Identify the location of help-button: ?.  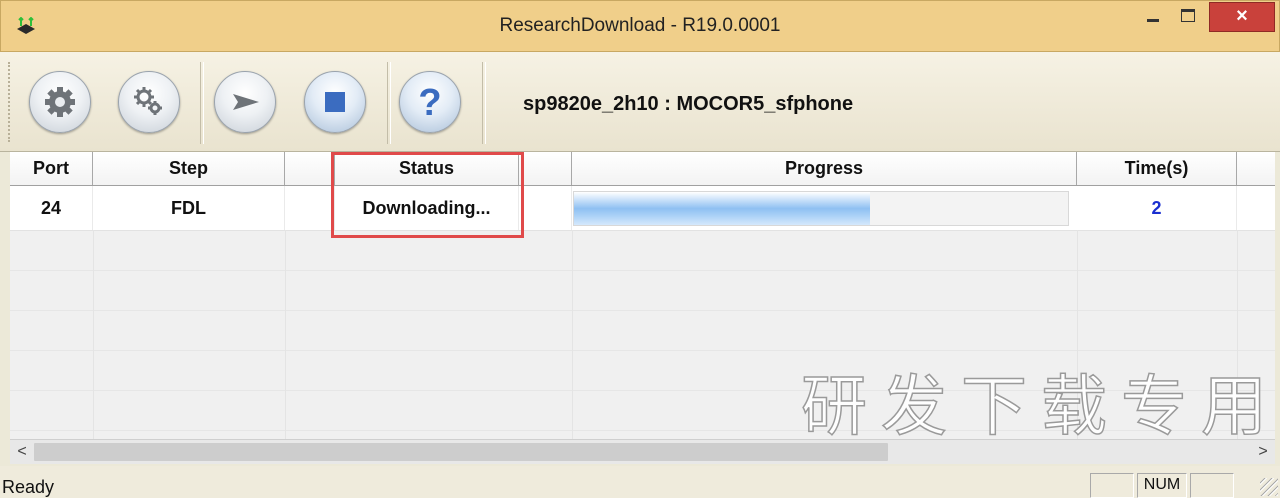
(430, 102).